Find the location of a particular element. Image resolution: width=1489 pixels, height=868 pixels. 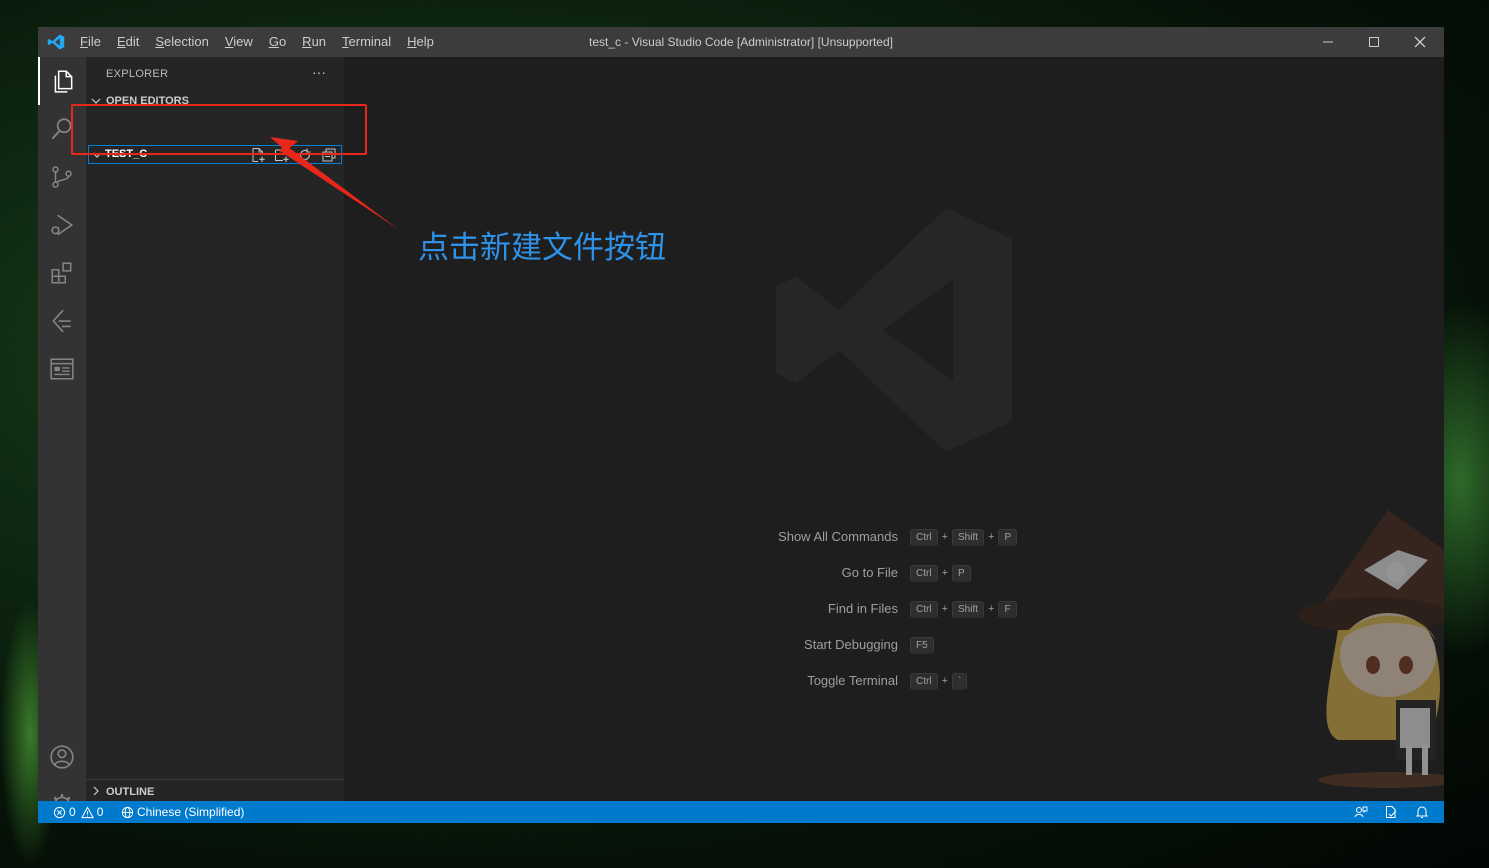

menu-terminal: Terminal is located at coordinates (366, 42).